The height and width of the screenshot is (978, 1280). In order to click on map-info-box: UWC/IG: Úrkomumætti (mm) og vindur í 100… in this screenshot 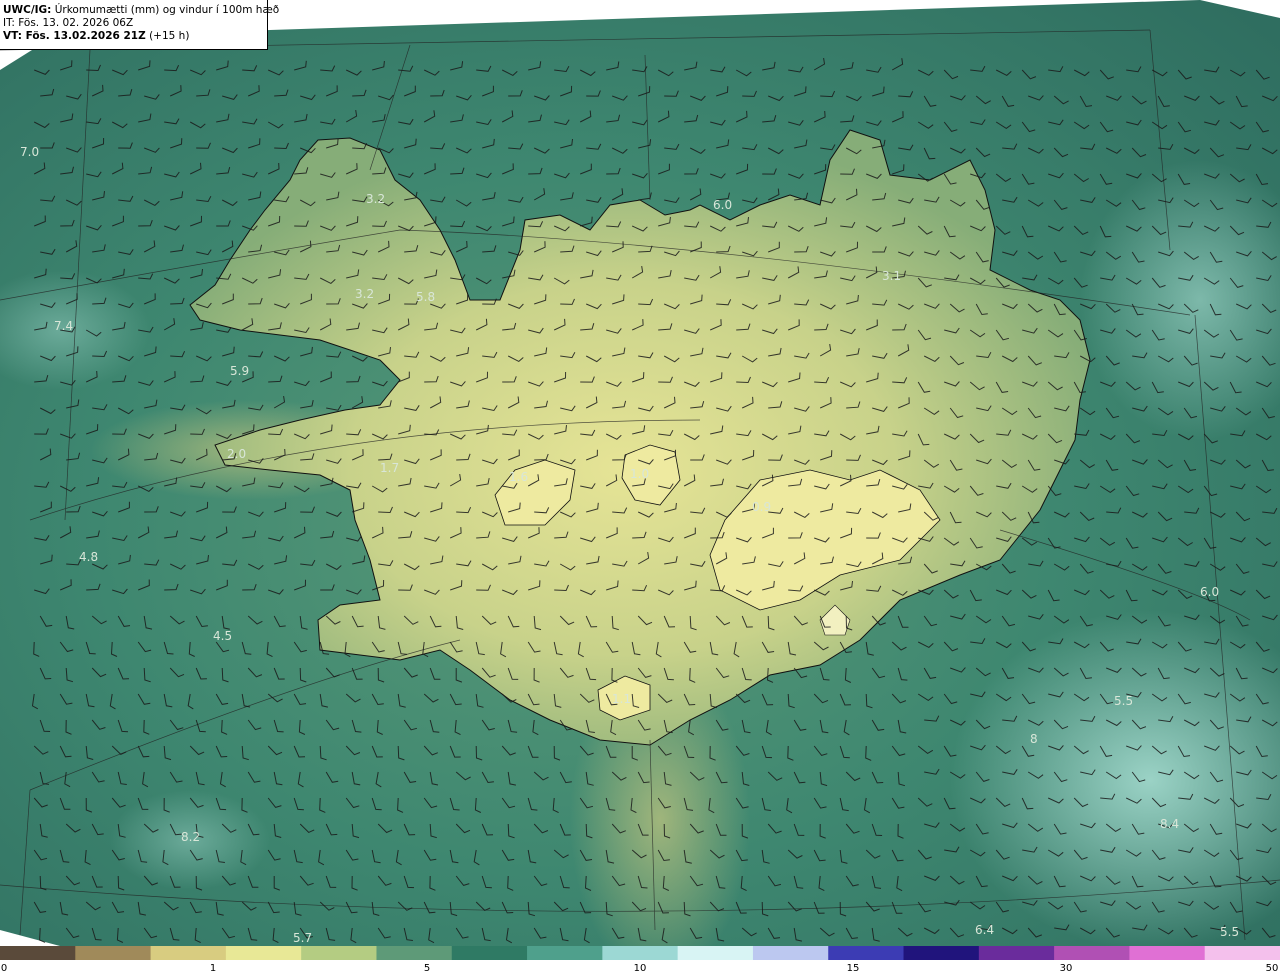, I will do `click(139, 25)`.